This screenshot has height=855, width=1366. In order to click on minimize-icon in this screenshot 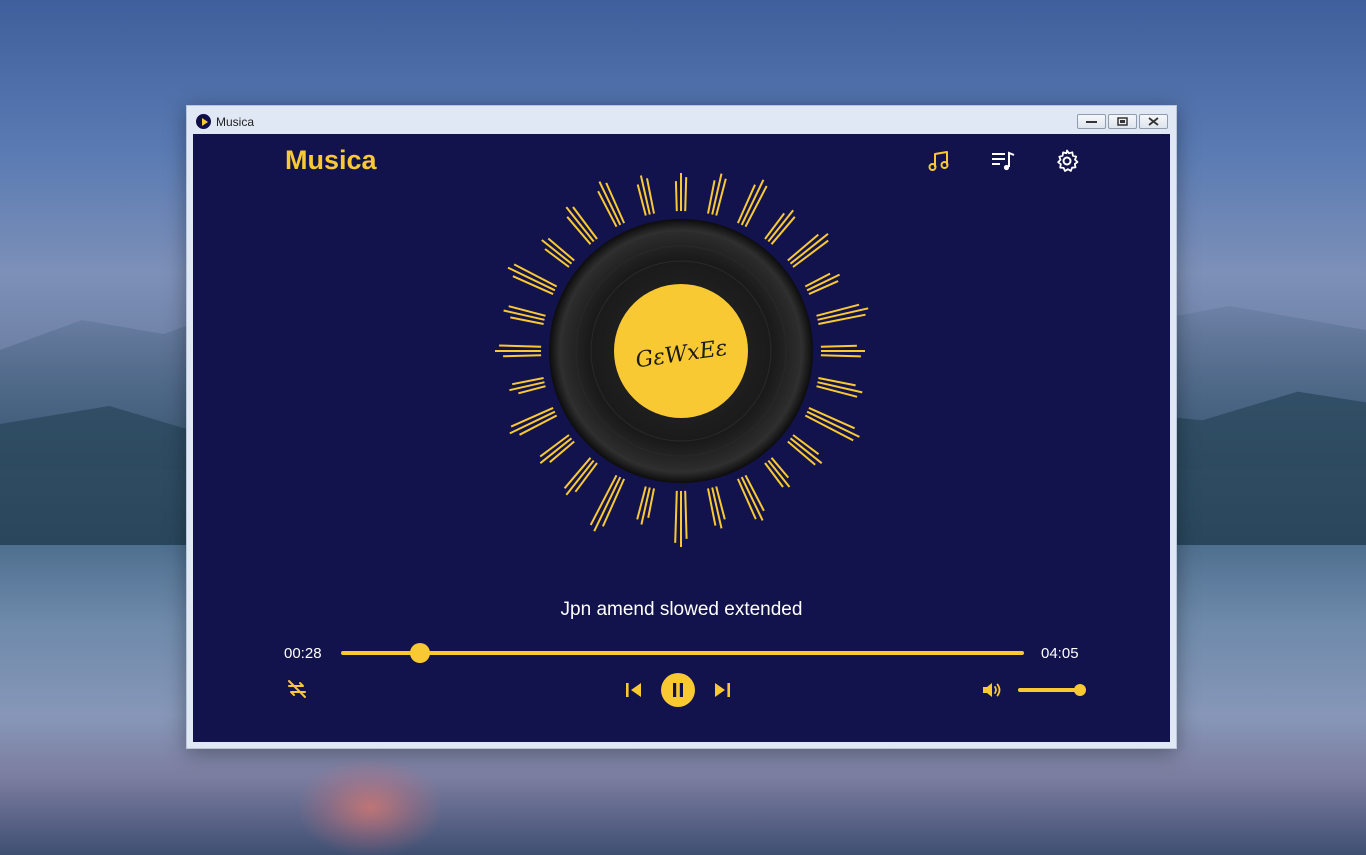, I will do `click(1091, 122)`.